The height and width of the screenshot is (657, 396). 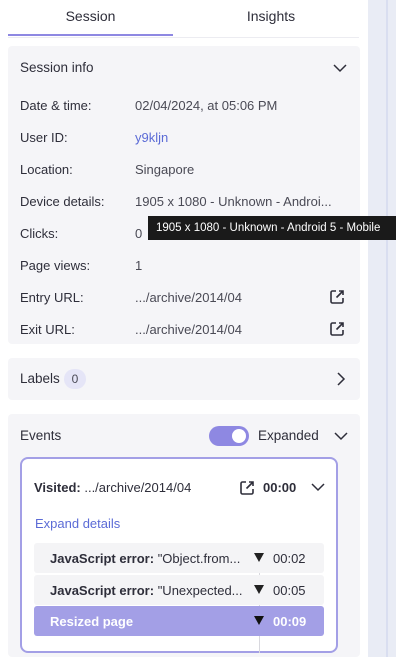 I want to click on event-item: JavaScript error: "Object.from... 00:02, so click(x=179, y=558).